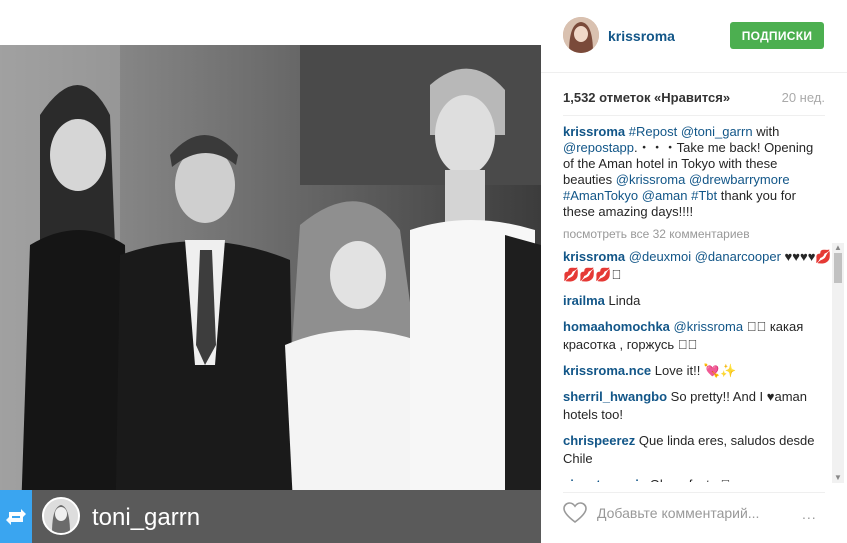 This screenshot has width=847, height=543. I want to click on comment-text: Love it!! 💘✨, so click(695, 370).